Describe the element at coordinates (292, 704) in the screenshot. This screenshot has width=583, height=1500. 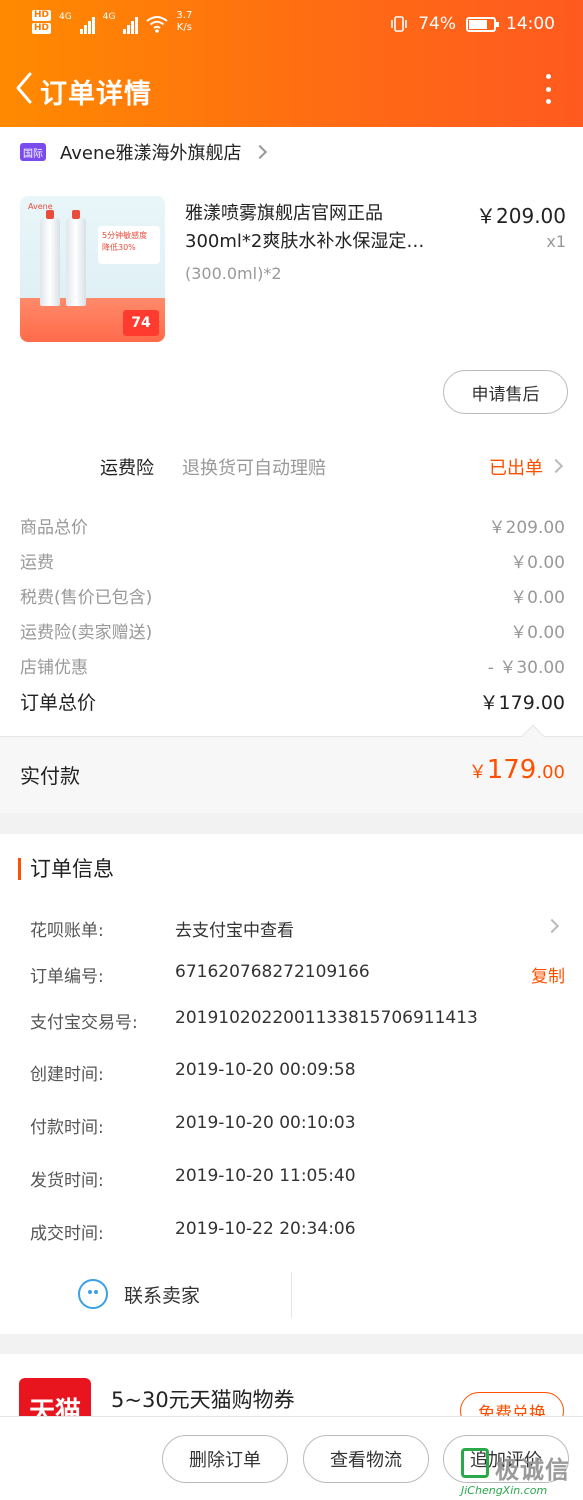
I see `order-total-row: 订单总价 ￥179.00` at that location.